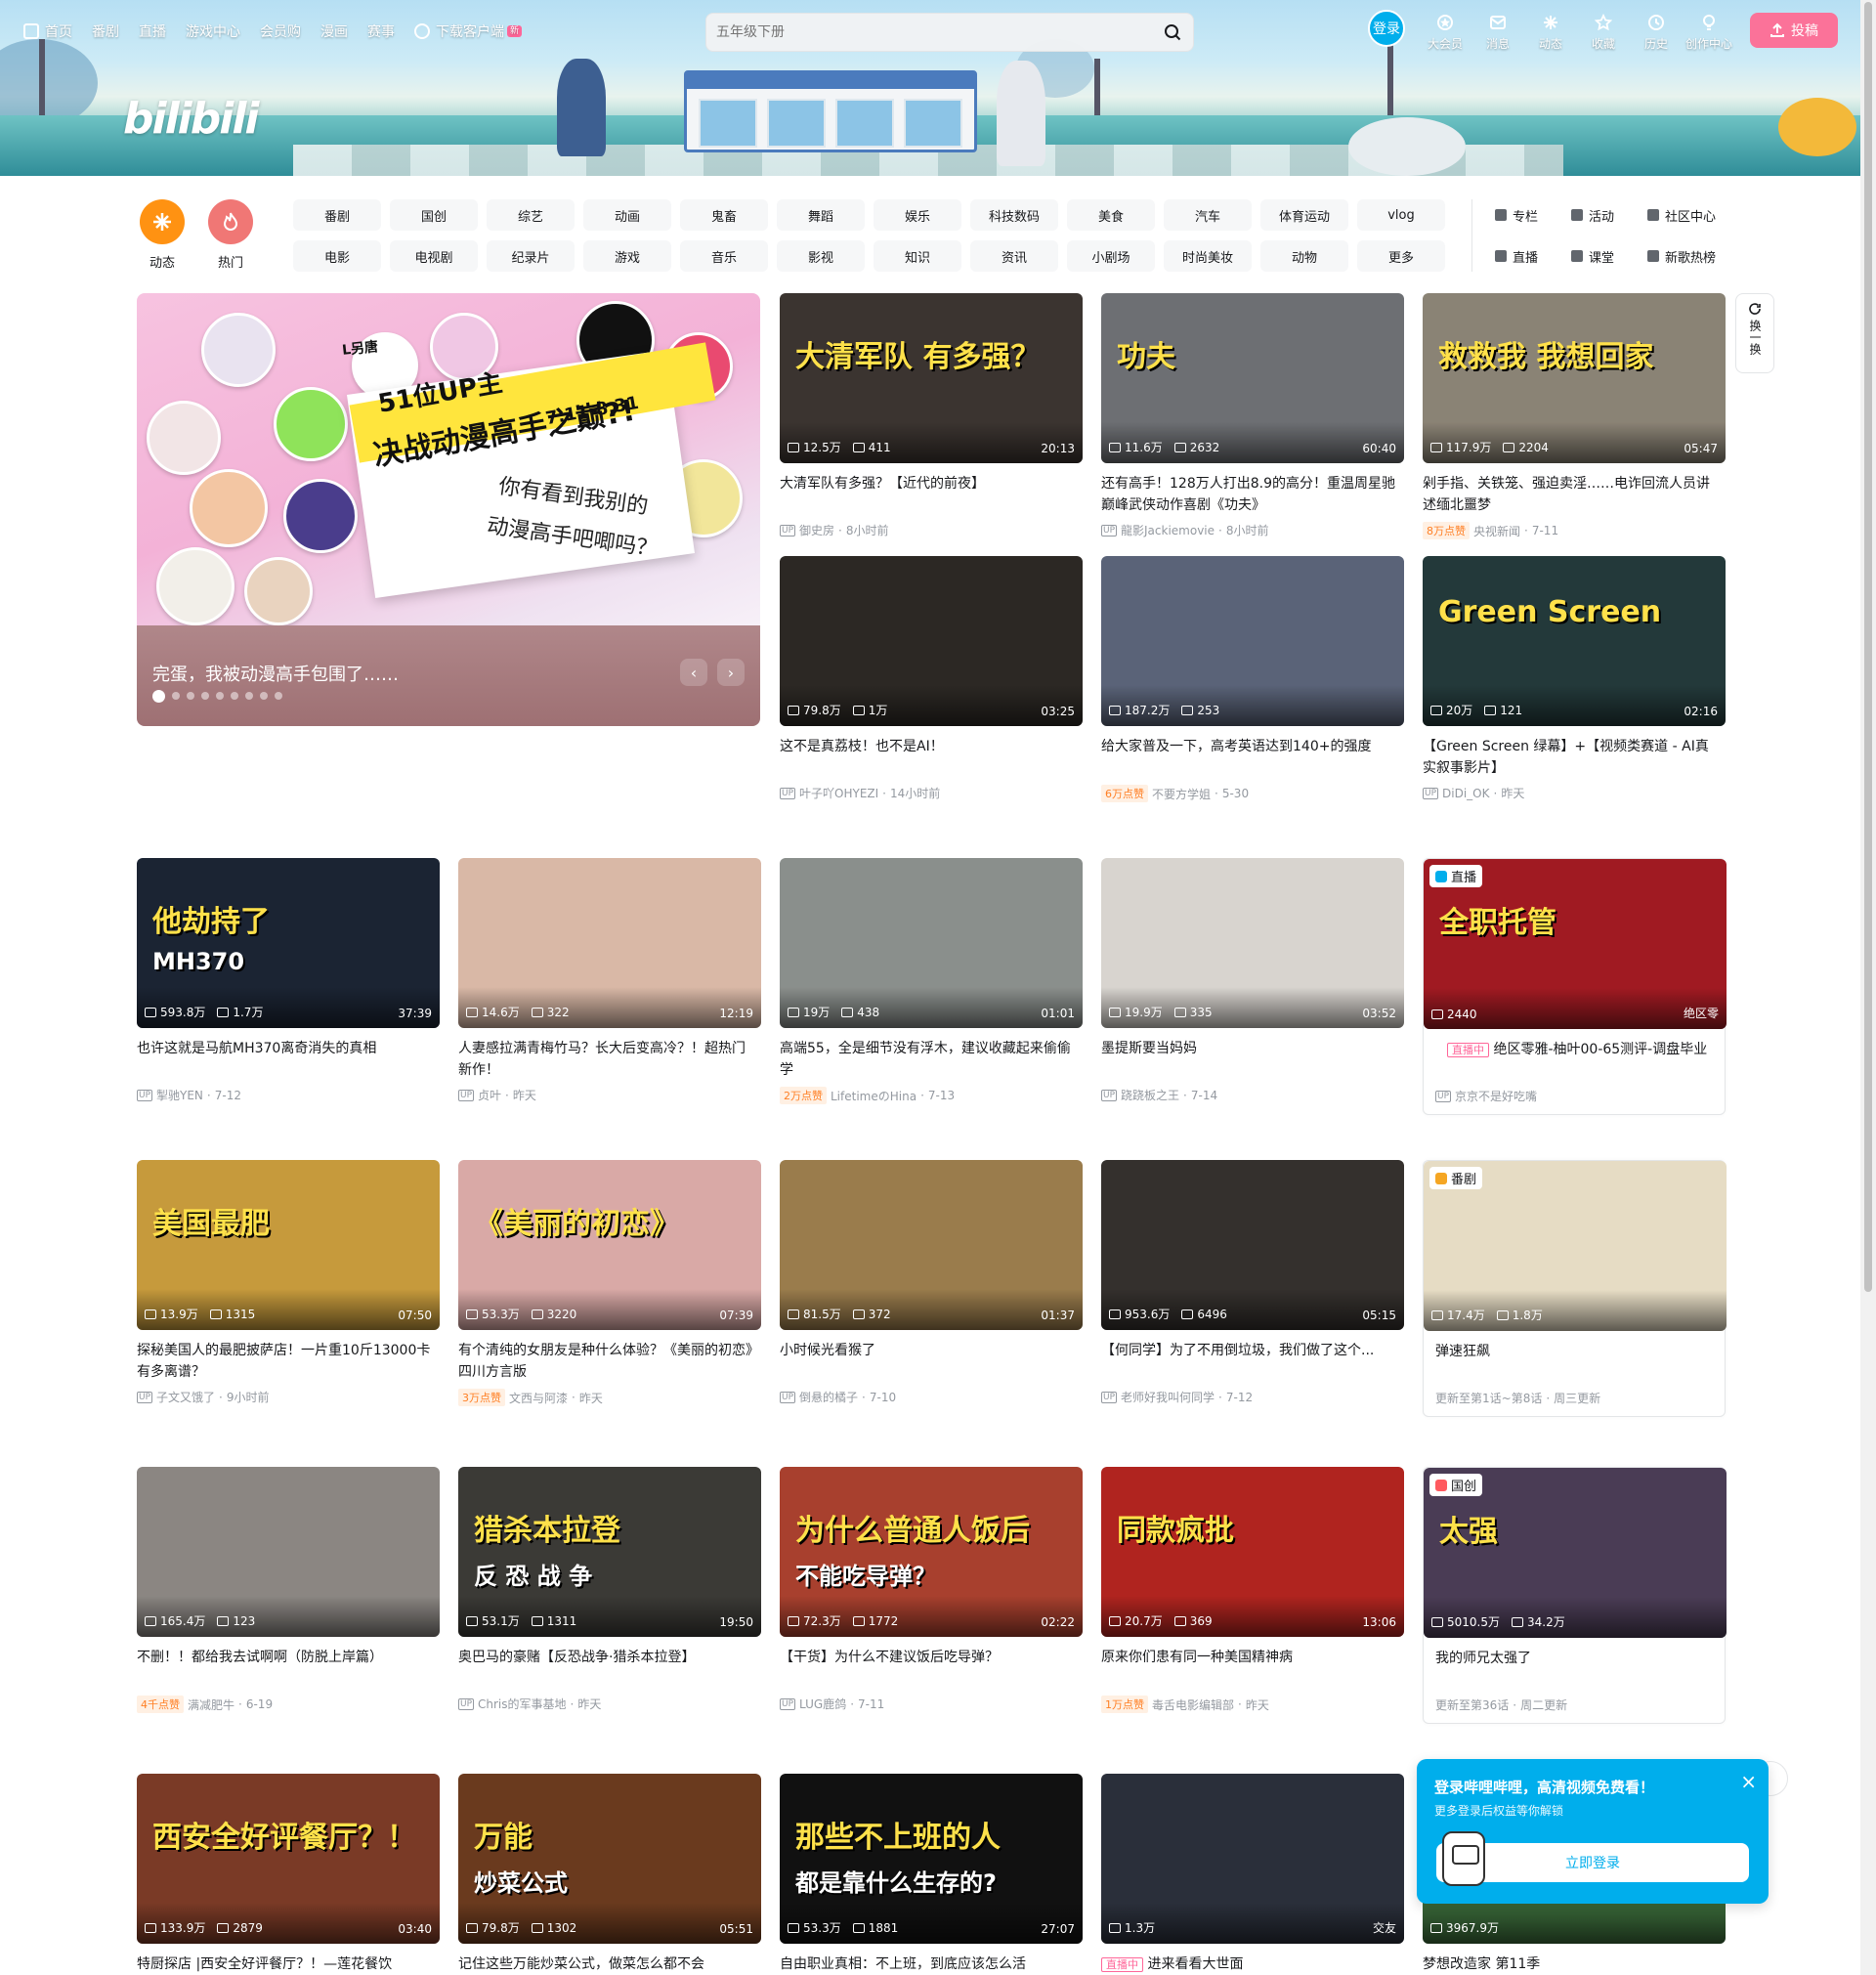  What do you see at coordinates (185, 1397) in the screenshot?
I see `author-name: 子文又饿了` at bounding box center [185, 1397].